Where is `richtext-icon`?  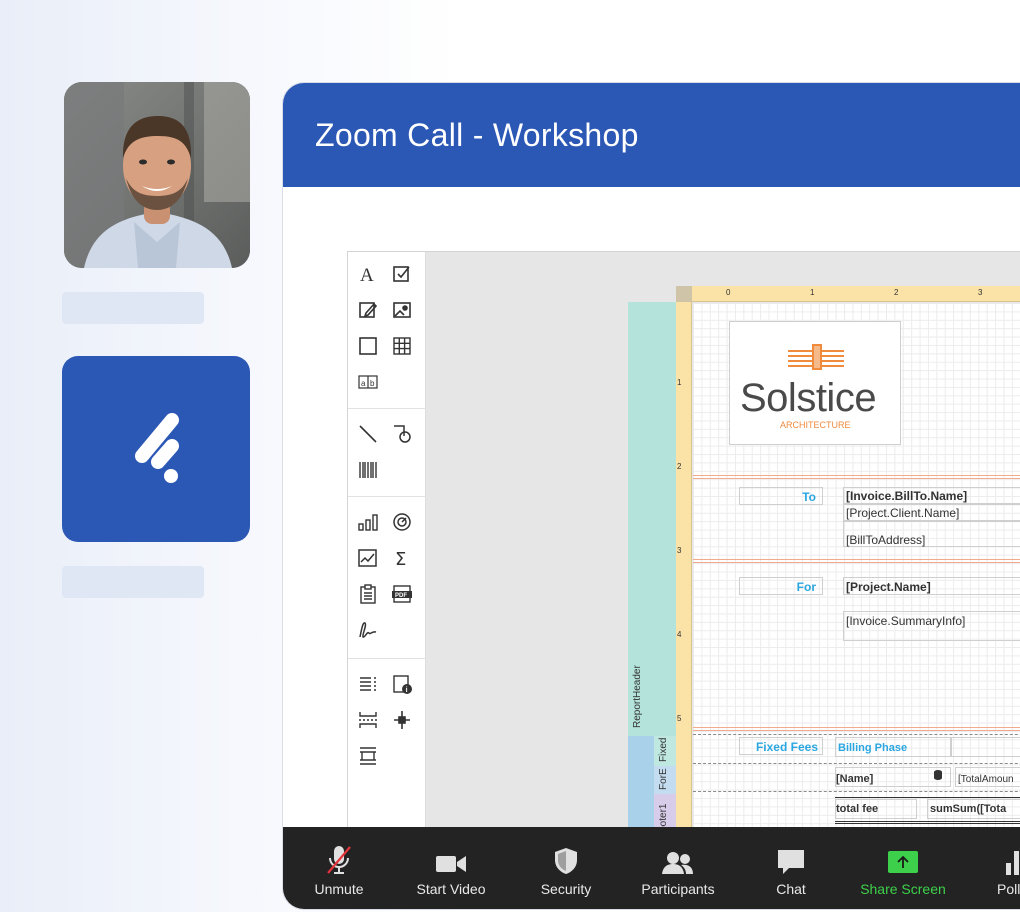 richtext-icon is located at coordinates (368, 310).